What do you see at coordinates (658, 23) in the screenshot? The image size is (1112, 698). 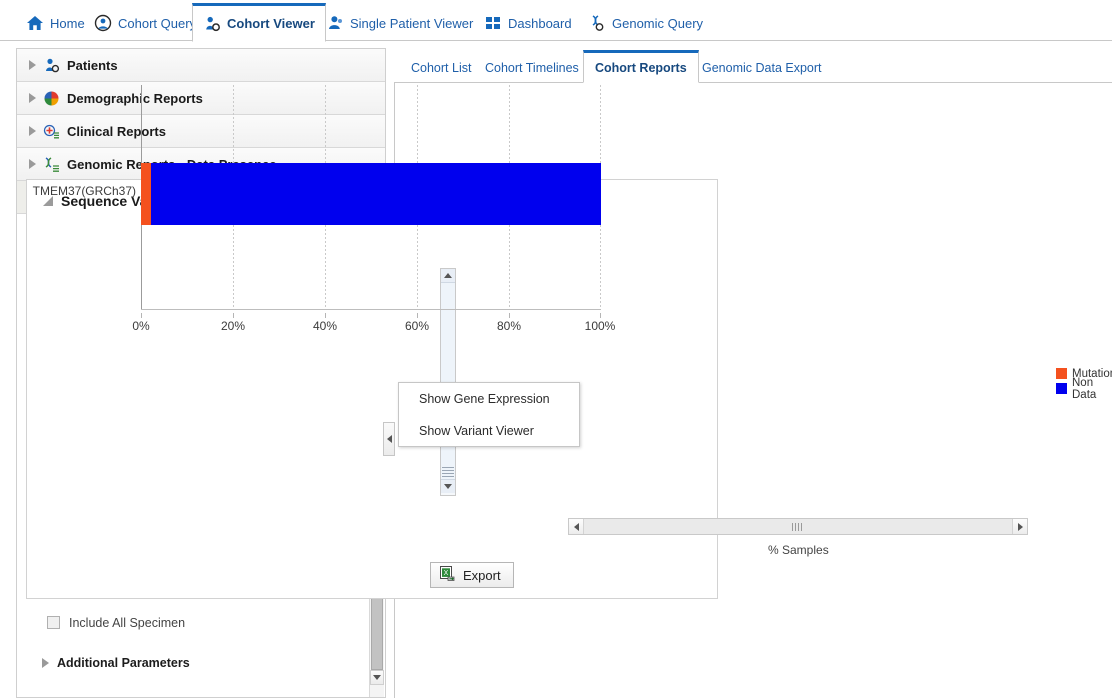 I see `nav-tab-label: Genomic Query` at bounding box center [658, 23].